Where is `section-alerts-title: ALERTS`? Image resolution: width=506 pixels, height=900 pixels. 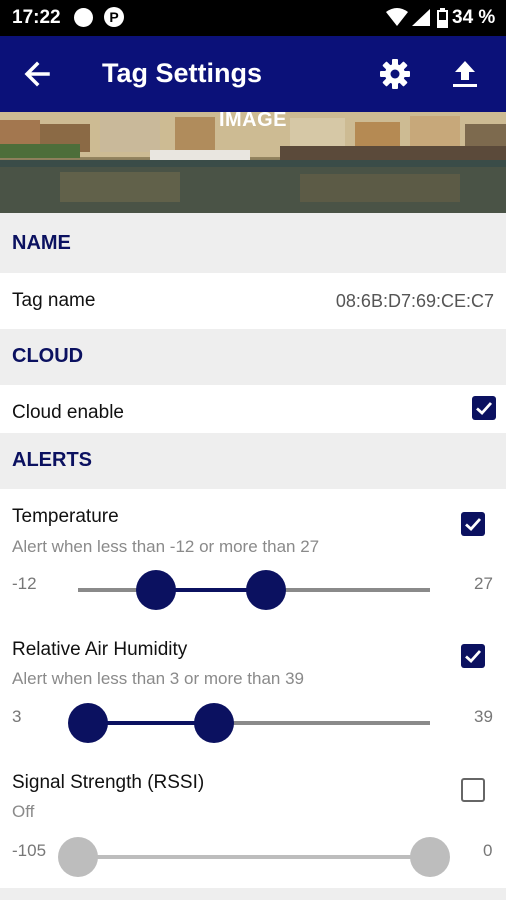
section-alerts-title: ALERTS is located at coordinates (52, 460).